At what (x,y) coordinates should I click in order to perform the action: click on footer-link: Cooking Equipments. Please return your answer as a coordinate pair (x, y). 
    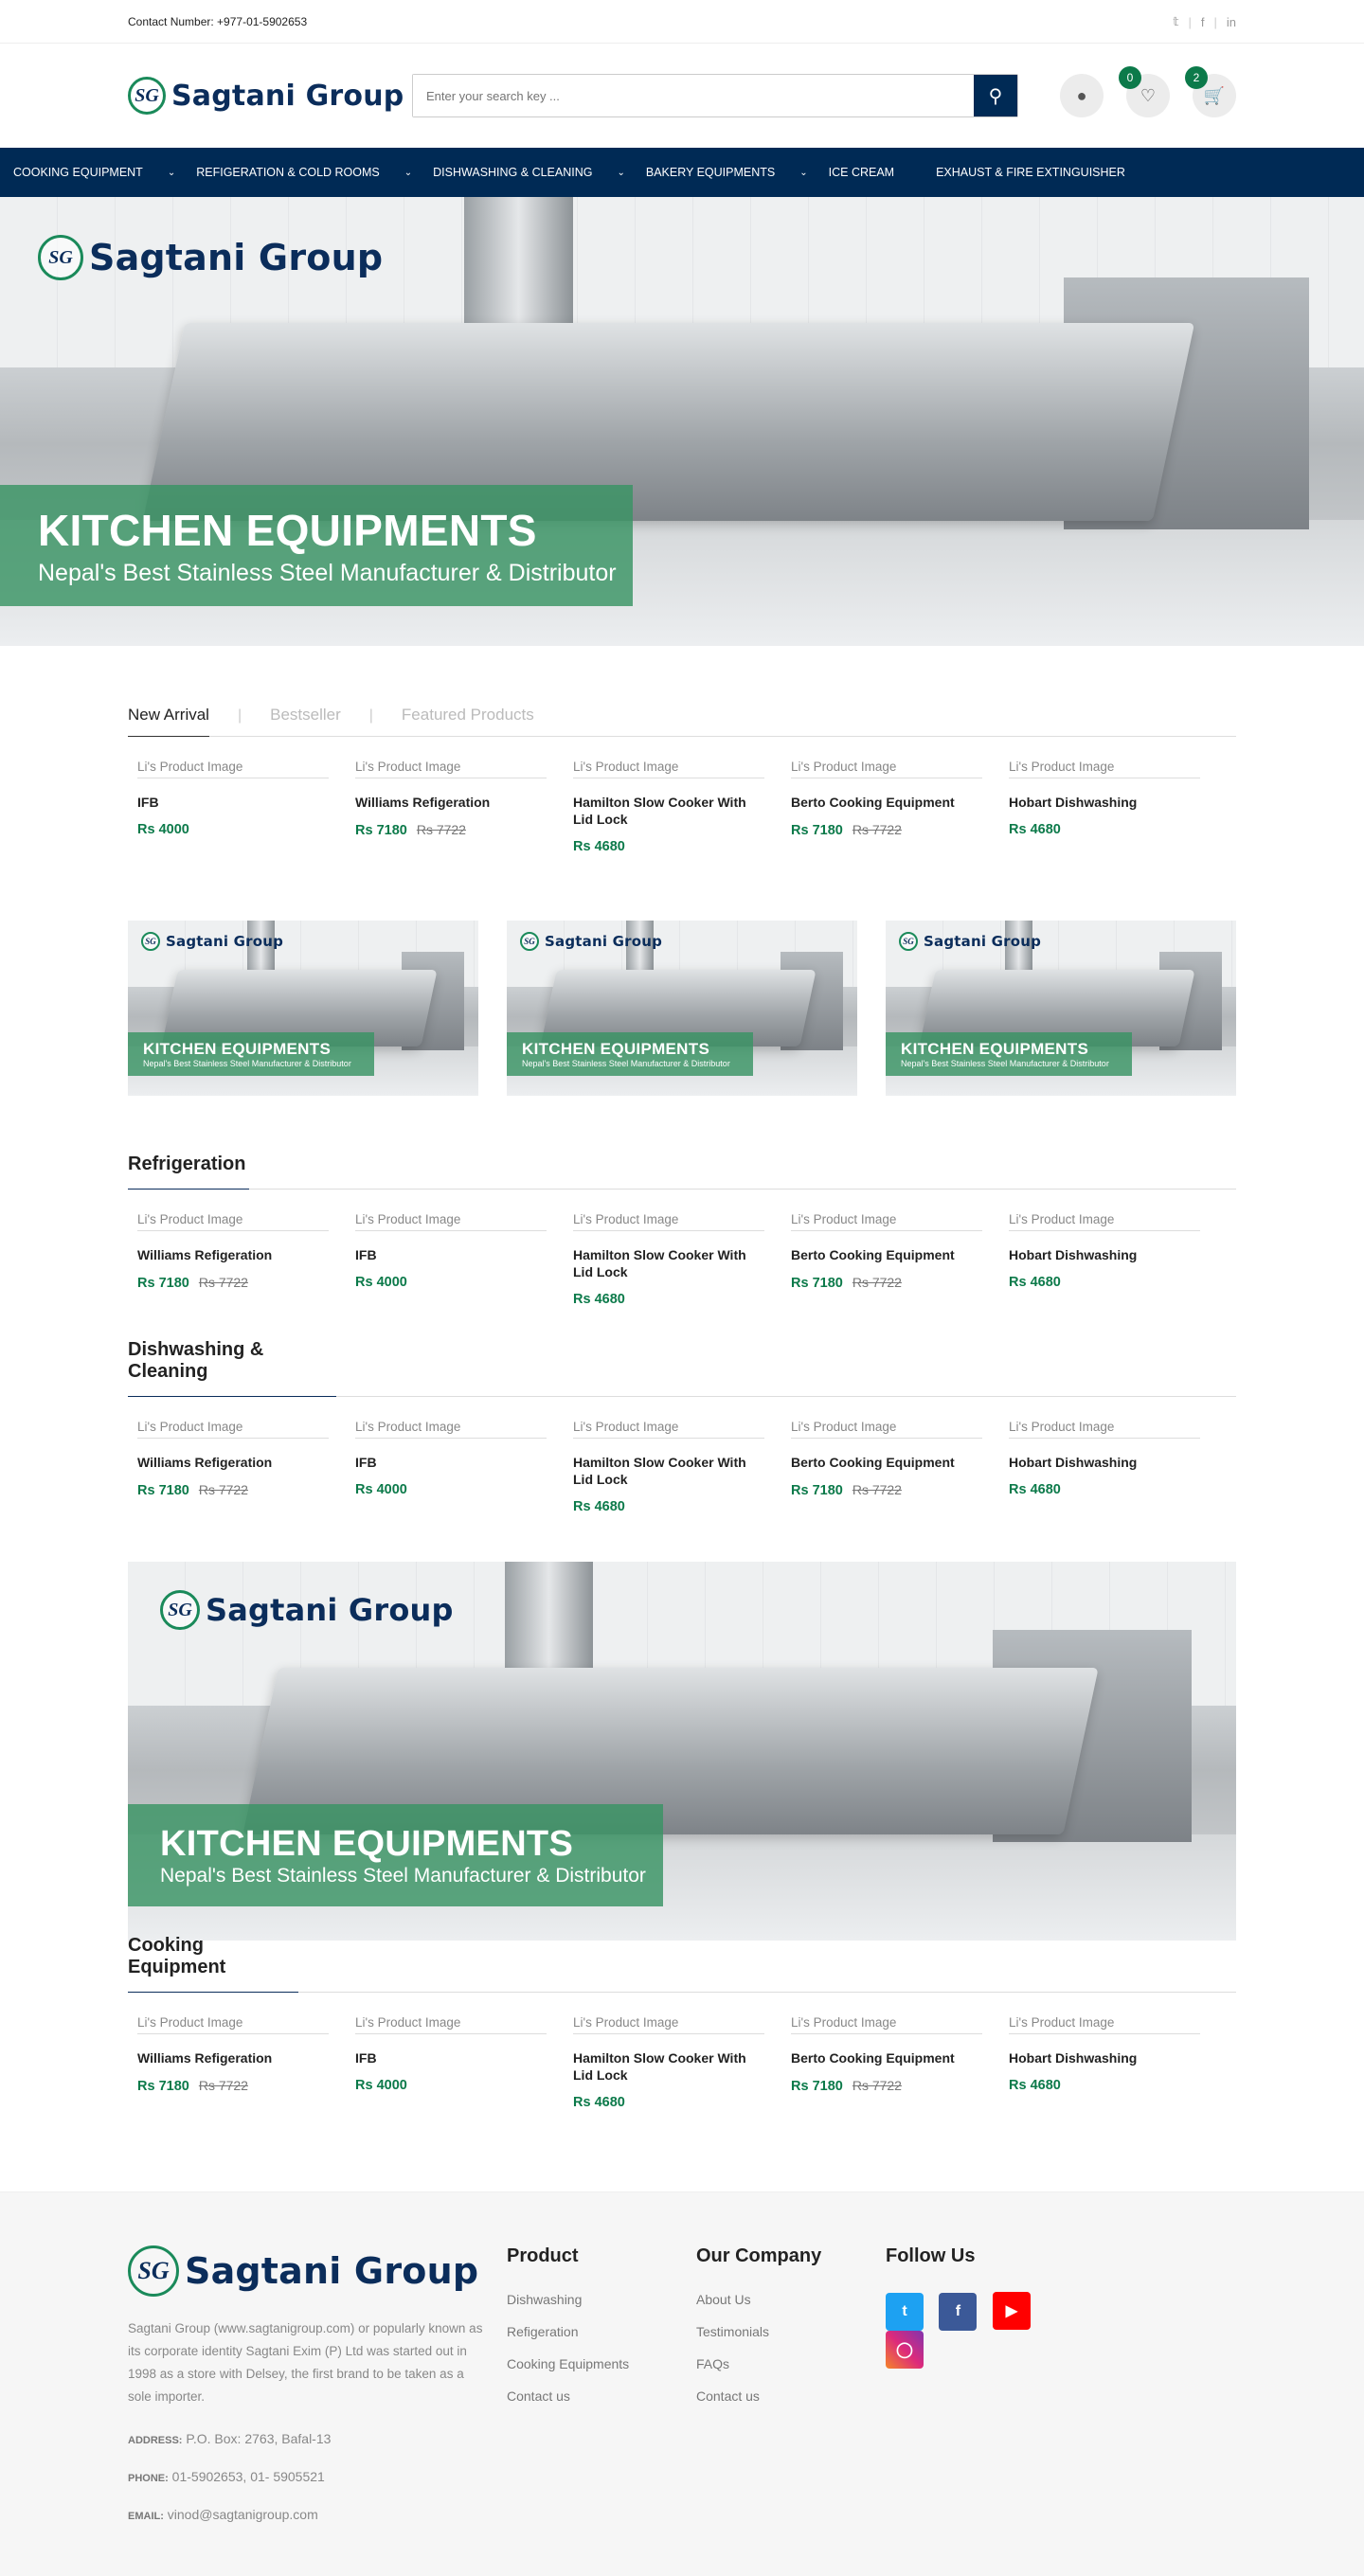
    Looking at the image, I should click on (601, 2363).